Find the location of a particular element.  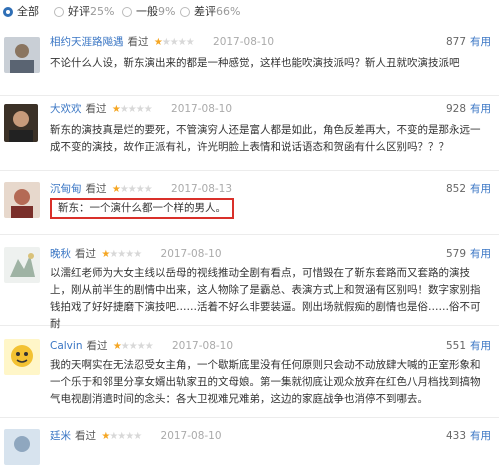

useful-vote: 928 有用 is located at coordinates (468, 109).